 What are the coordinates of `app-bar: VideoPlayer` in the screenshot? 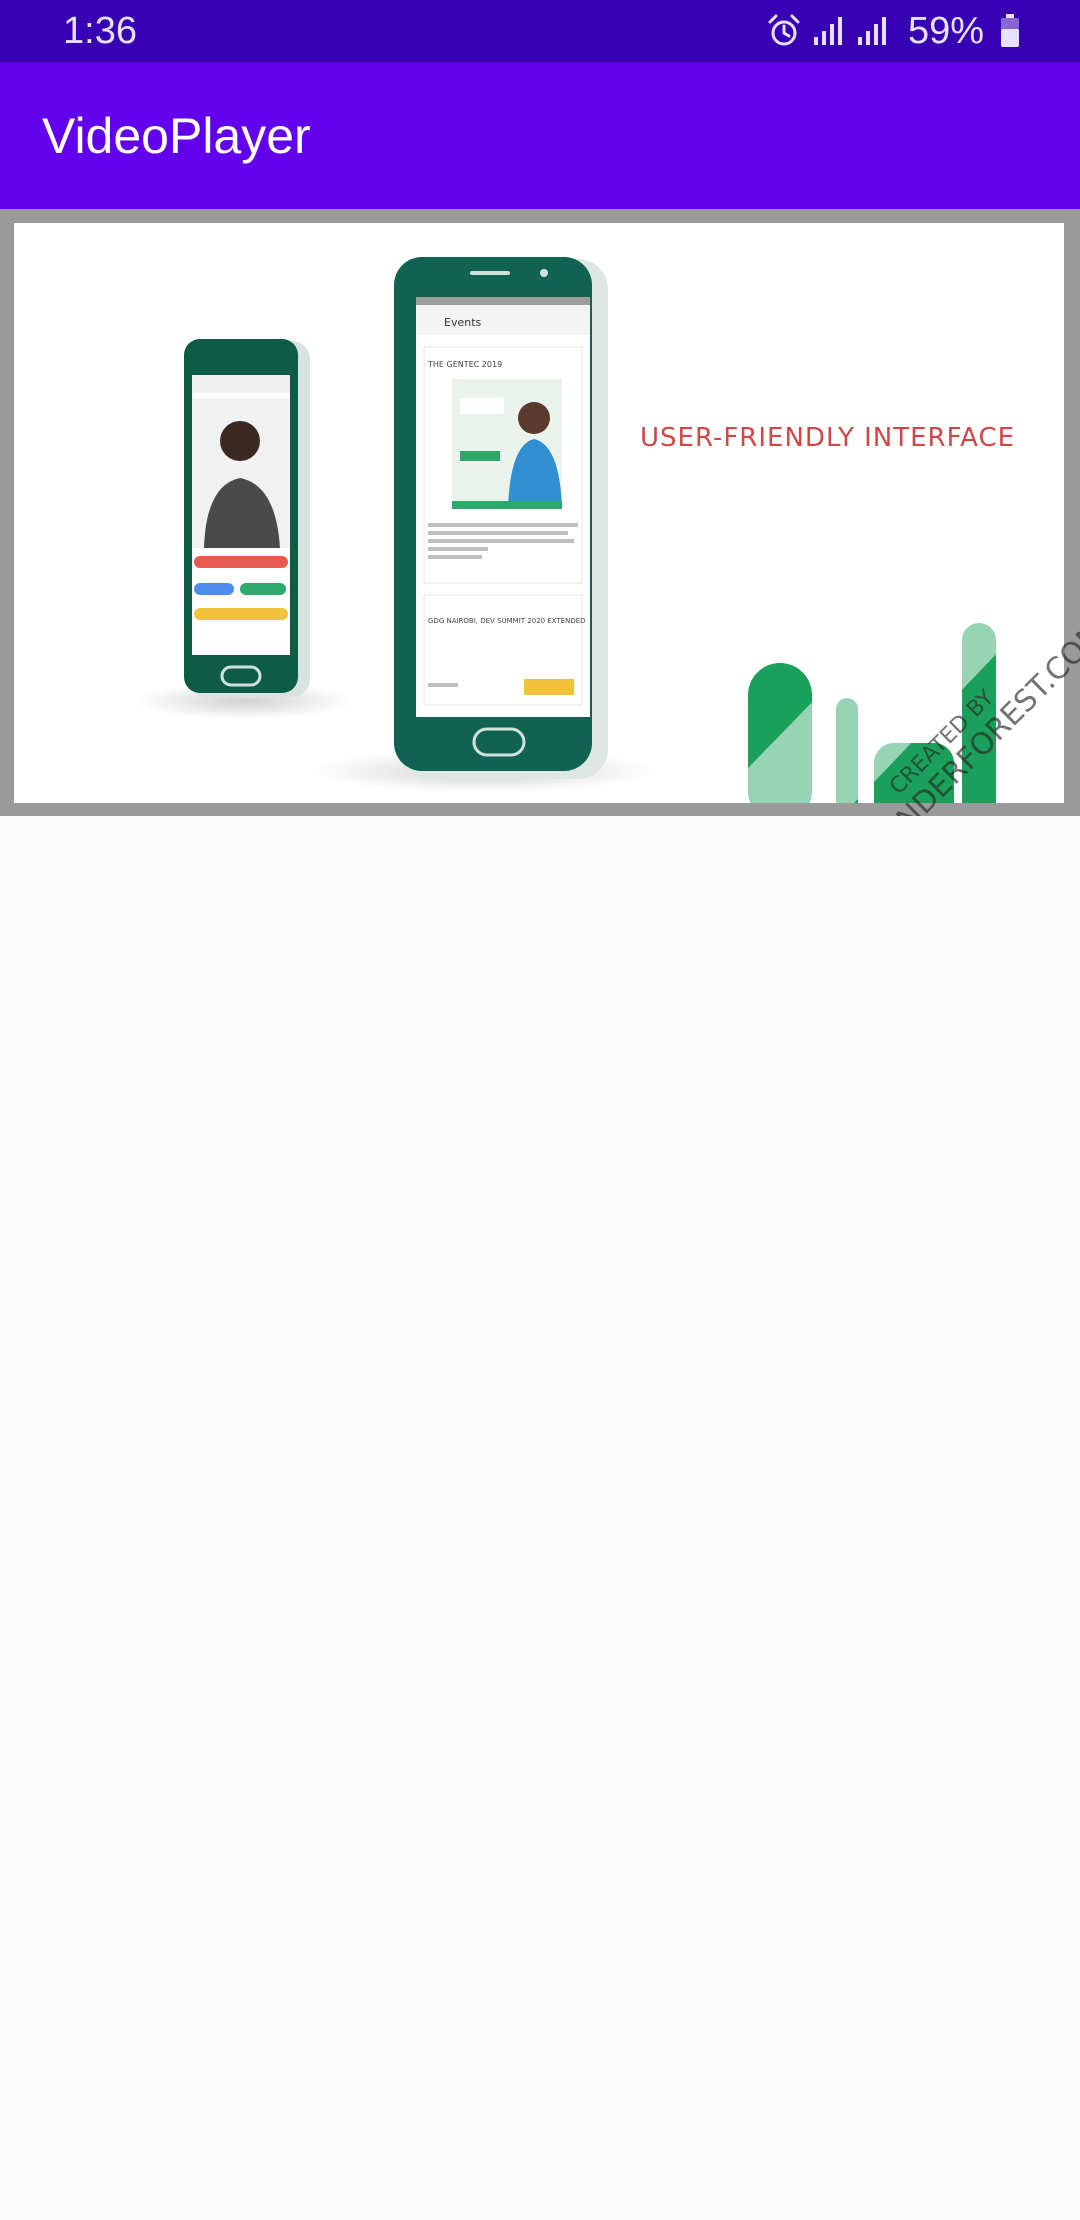 It's located at (540, 135).